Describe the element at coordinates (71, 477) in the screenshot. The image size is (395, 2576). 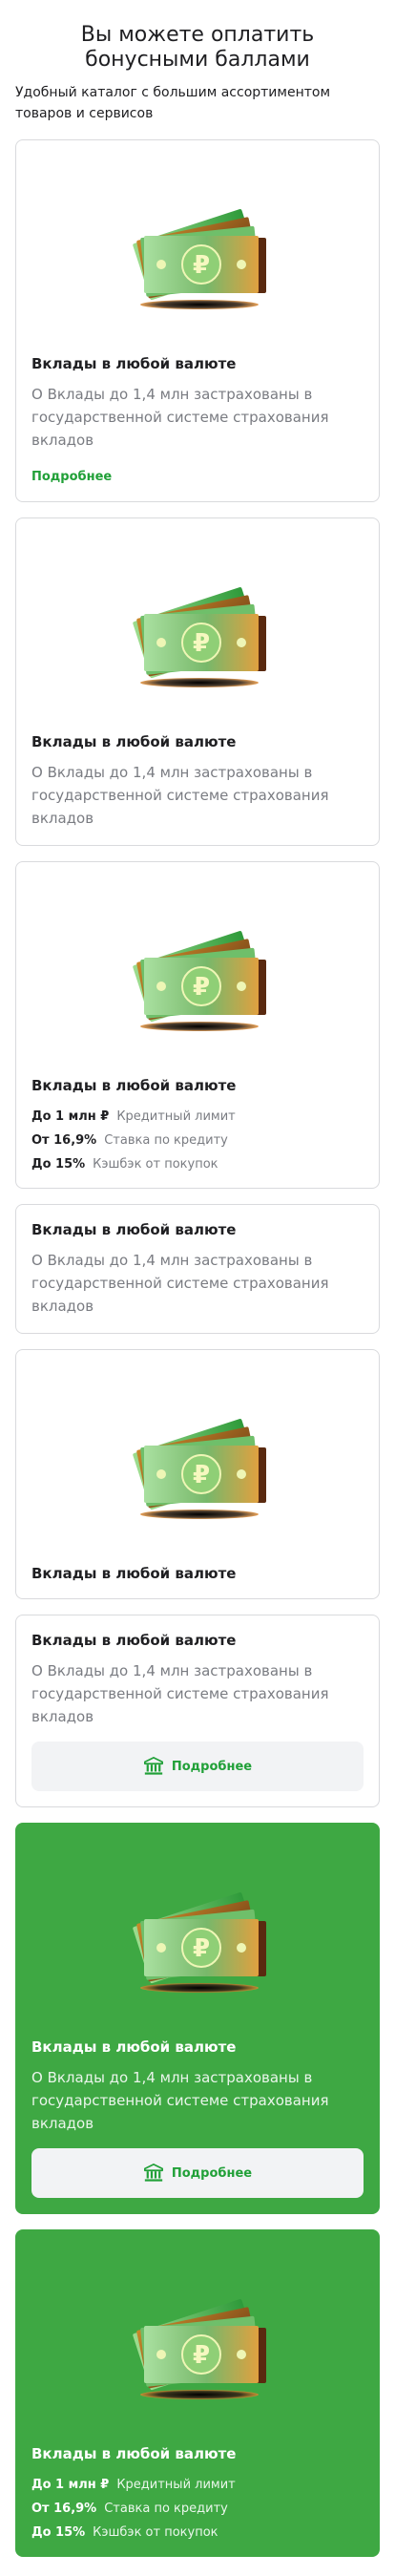
I see `details-link: Подробнее` at that location.